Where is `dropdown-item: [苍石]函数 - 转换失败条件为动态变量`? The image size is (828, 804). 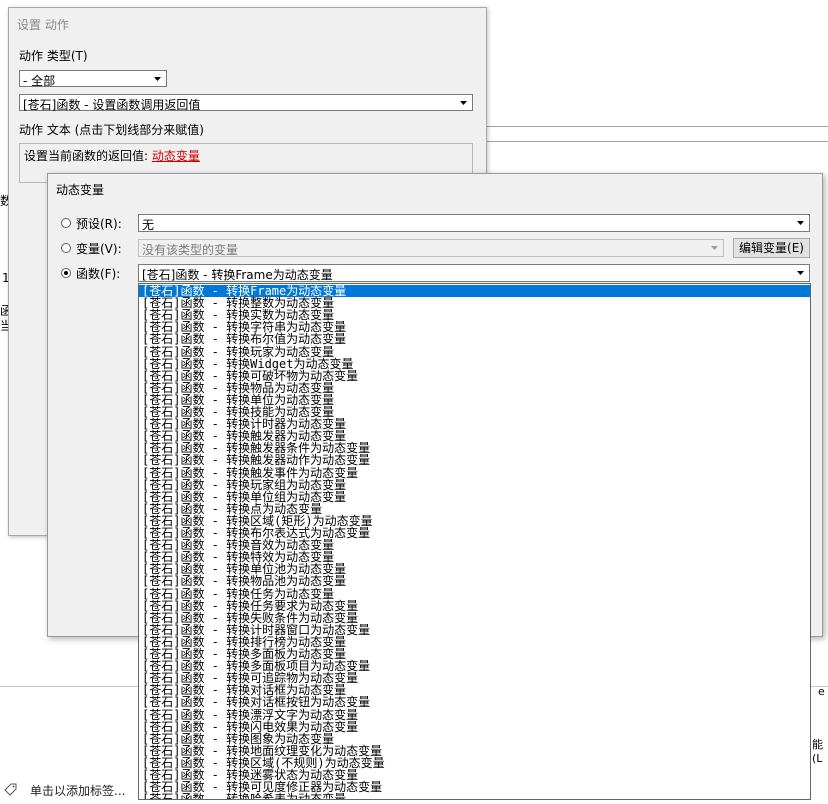 dropdown-item: [苍石]函数 - 转换失败条件为动态变量 is located at coordinates (474, 618).